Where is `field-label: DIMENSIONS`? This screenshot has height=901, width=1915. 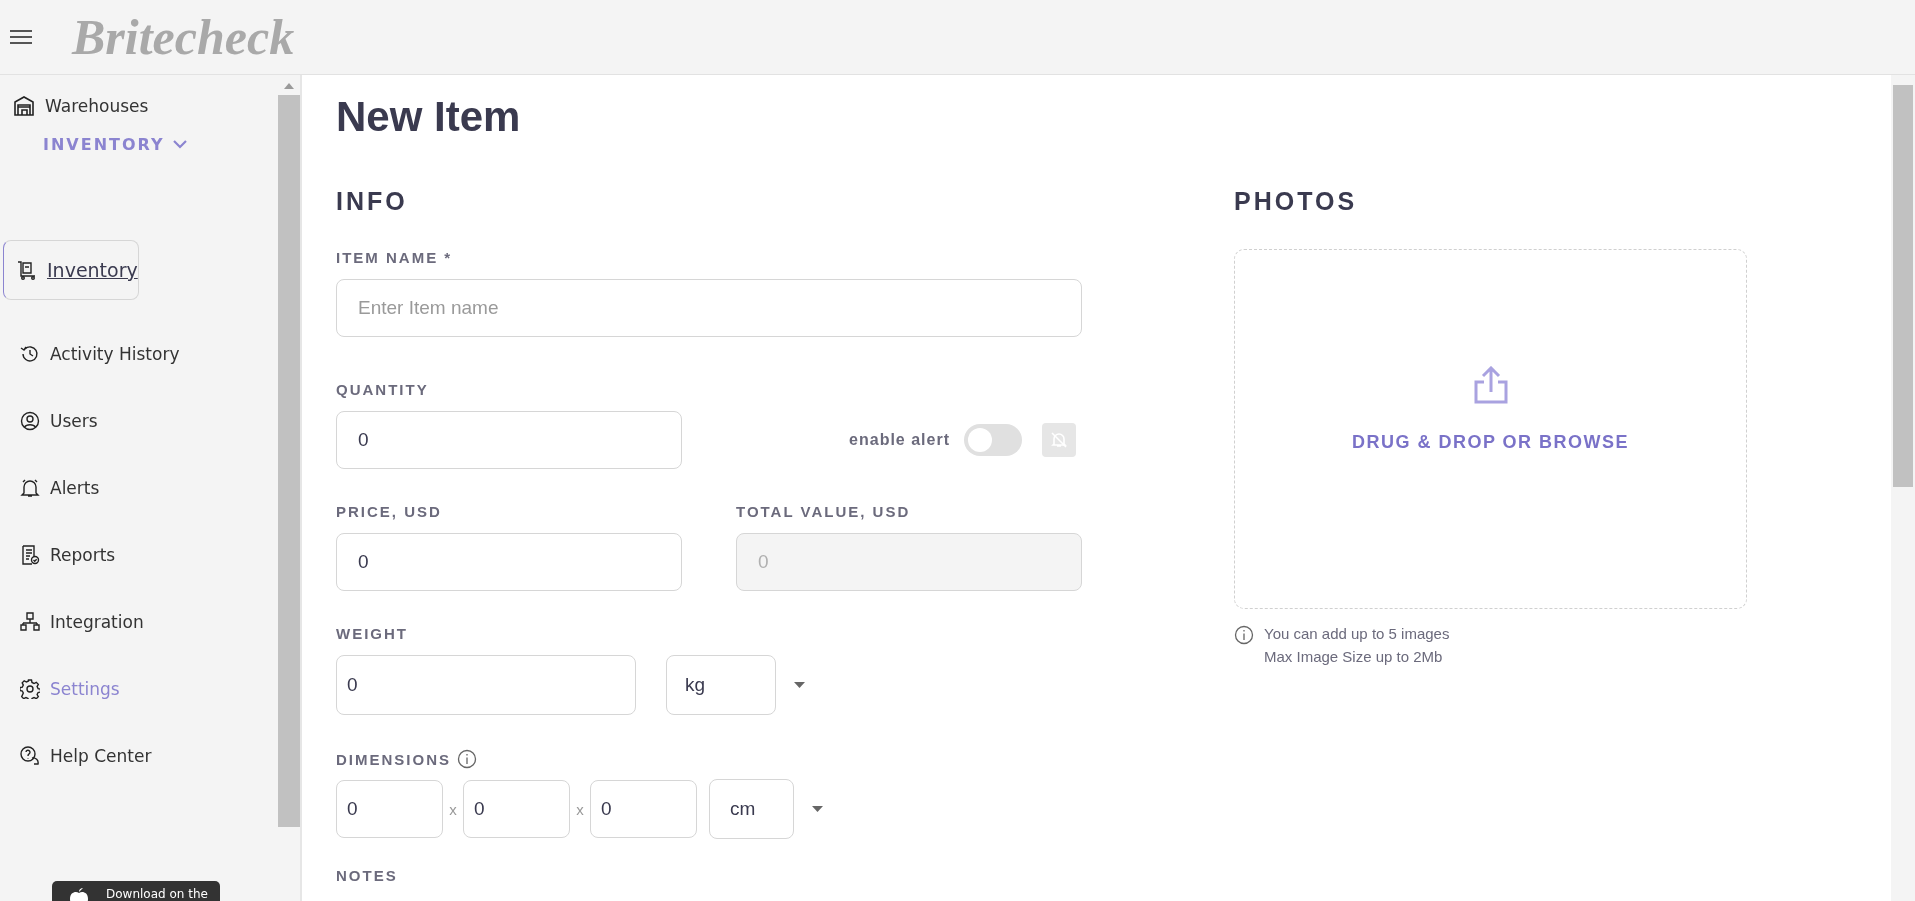
field-label: DIMENSIONS is located at coordinates (393, 759).